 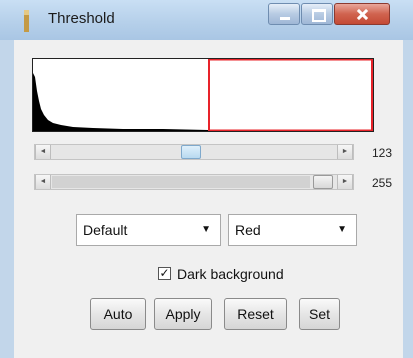 I want to click on minimize-icon, so click(x=284, y=14).